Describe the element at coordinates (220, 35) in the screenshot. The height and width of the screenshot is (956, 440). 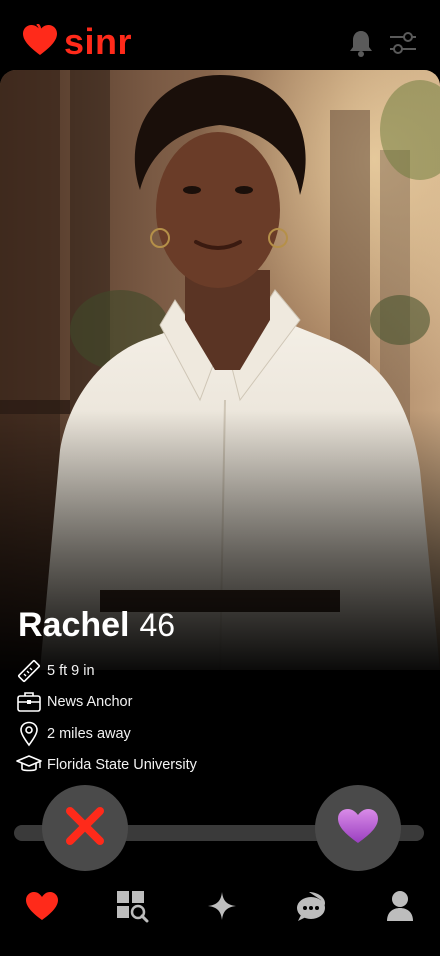
I see `top-bar: sinr` at that location.